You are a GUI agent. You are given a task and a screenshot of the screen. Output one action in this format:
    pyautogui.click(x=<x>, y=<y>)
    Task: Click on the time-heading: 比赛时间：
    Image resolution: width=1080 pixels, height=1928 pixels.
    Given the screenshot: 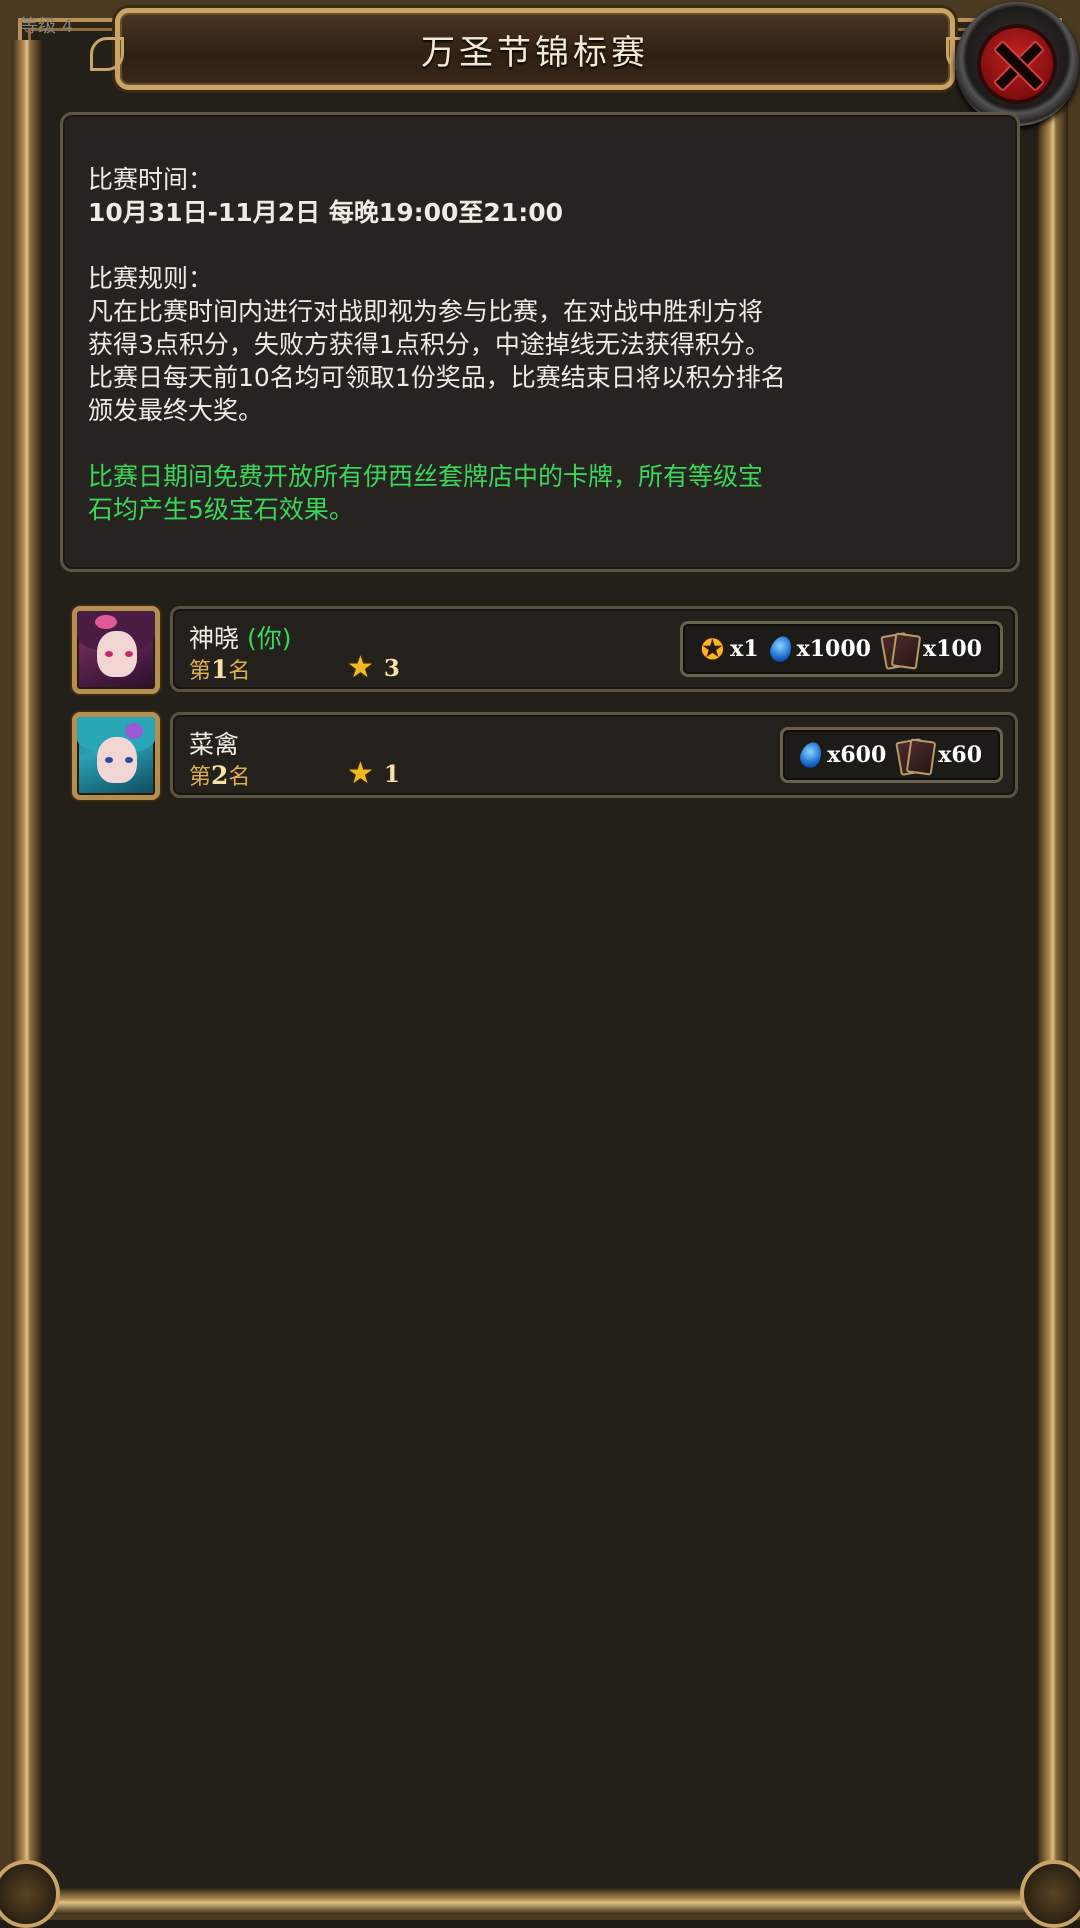 What is the action you would take?
    pyautogui.click(x=151, y=179)
    